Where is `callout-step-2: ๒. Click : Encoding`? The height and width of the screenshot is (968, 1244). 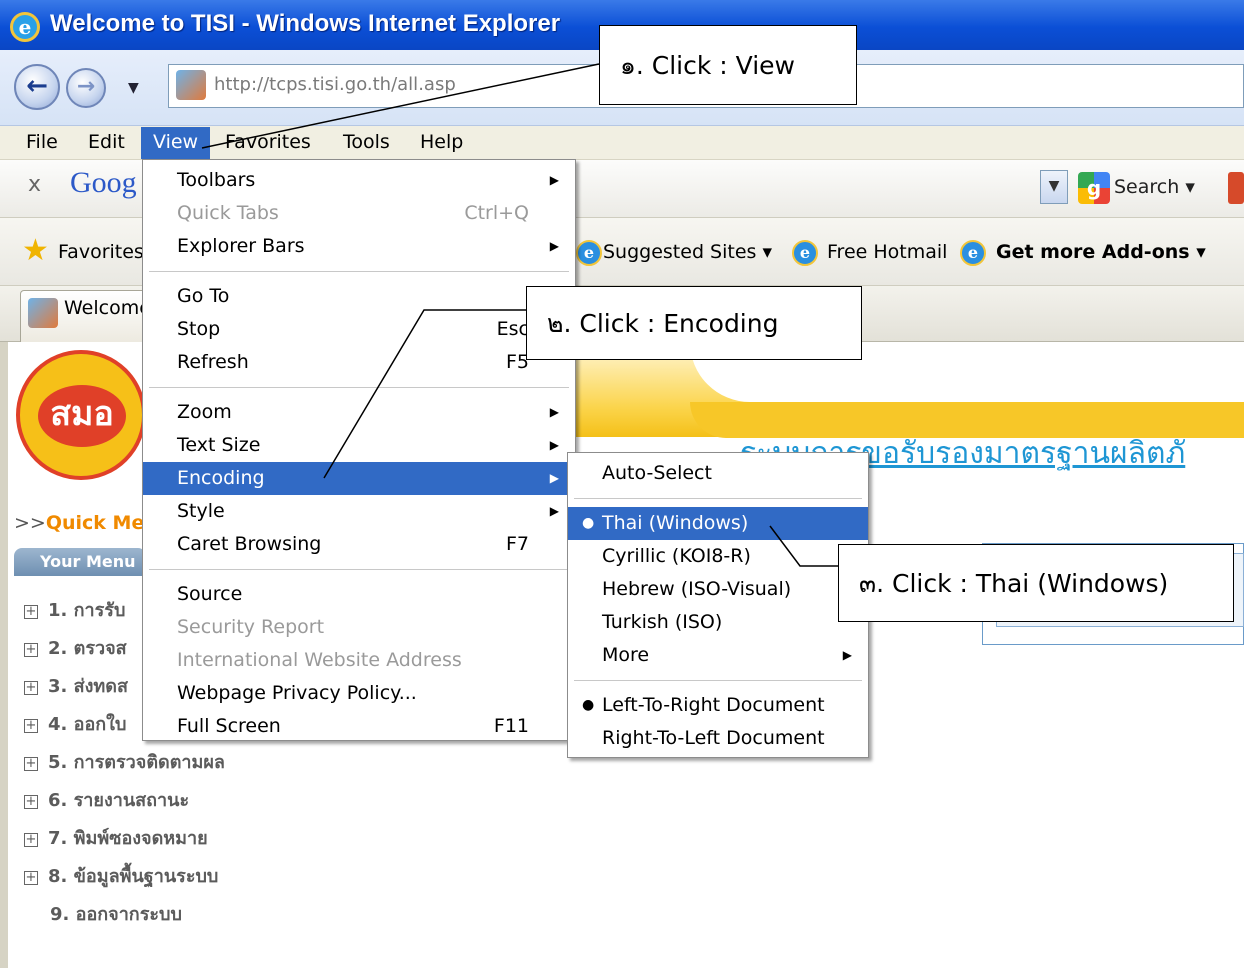
callout-step-2: ๒. Click : Encoding is located at coordinates (694, 323).